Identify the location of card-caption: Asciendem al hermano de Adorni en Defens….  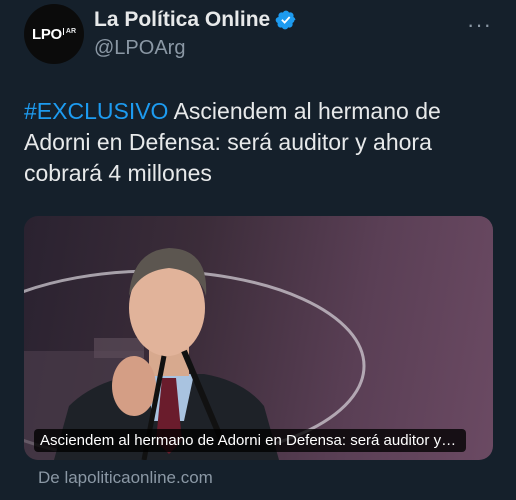
(250, 440).